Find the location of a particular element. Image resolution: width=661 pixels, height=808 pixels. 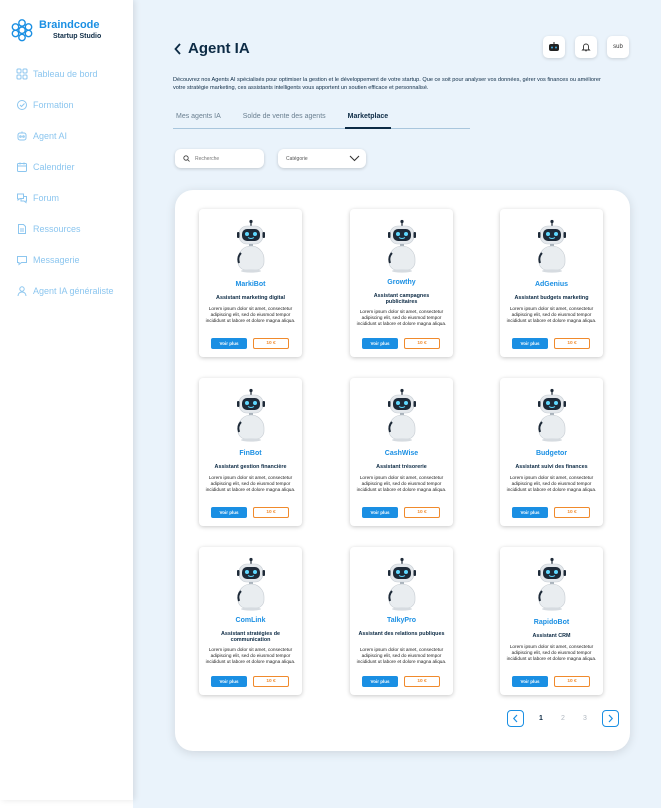

category-label: Catégorie is located at coordinates (297, 158).